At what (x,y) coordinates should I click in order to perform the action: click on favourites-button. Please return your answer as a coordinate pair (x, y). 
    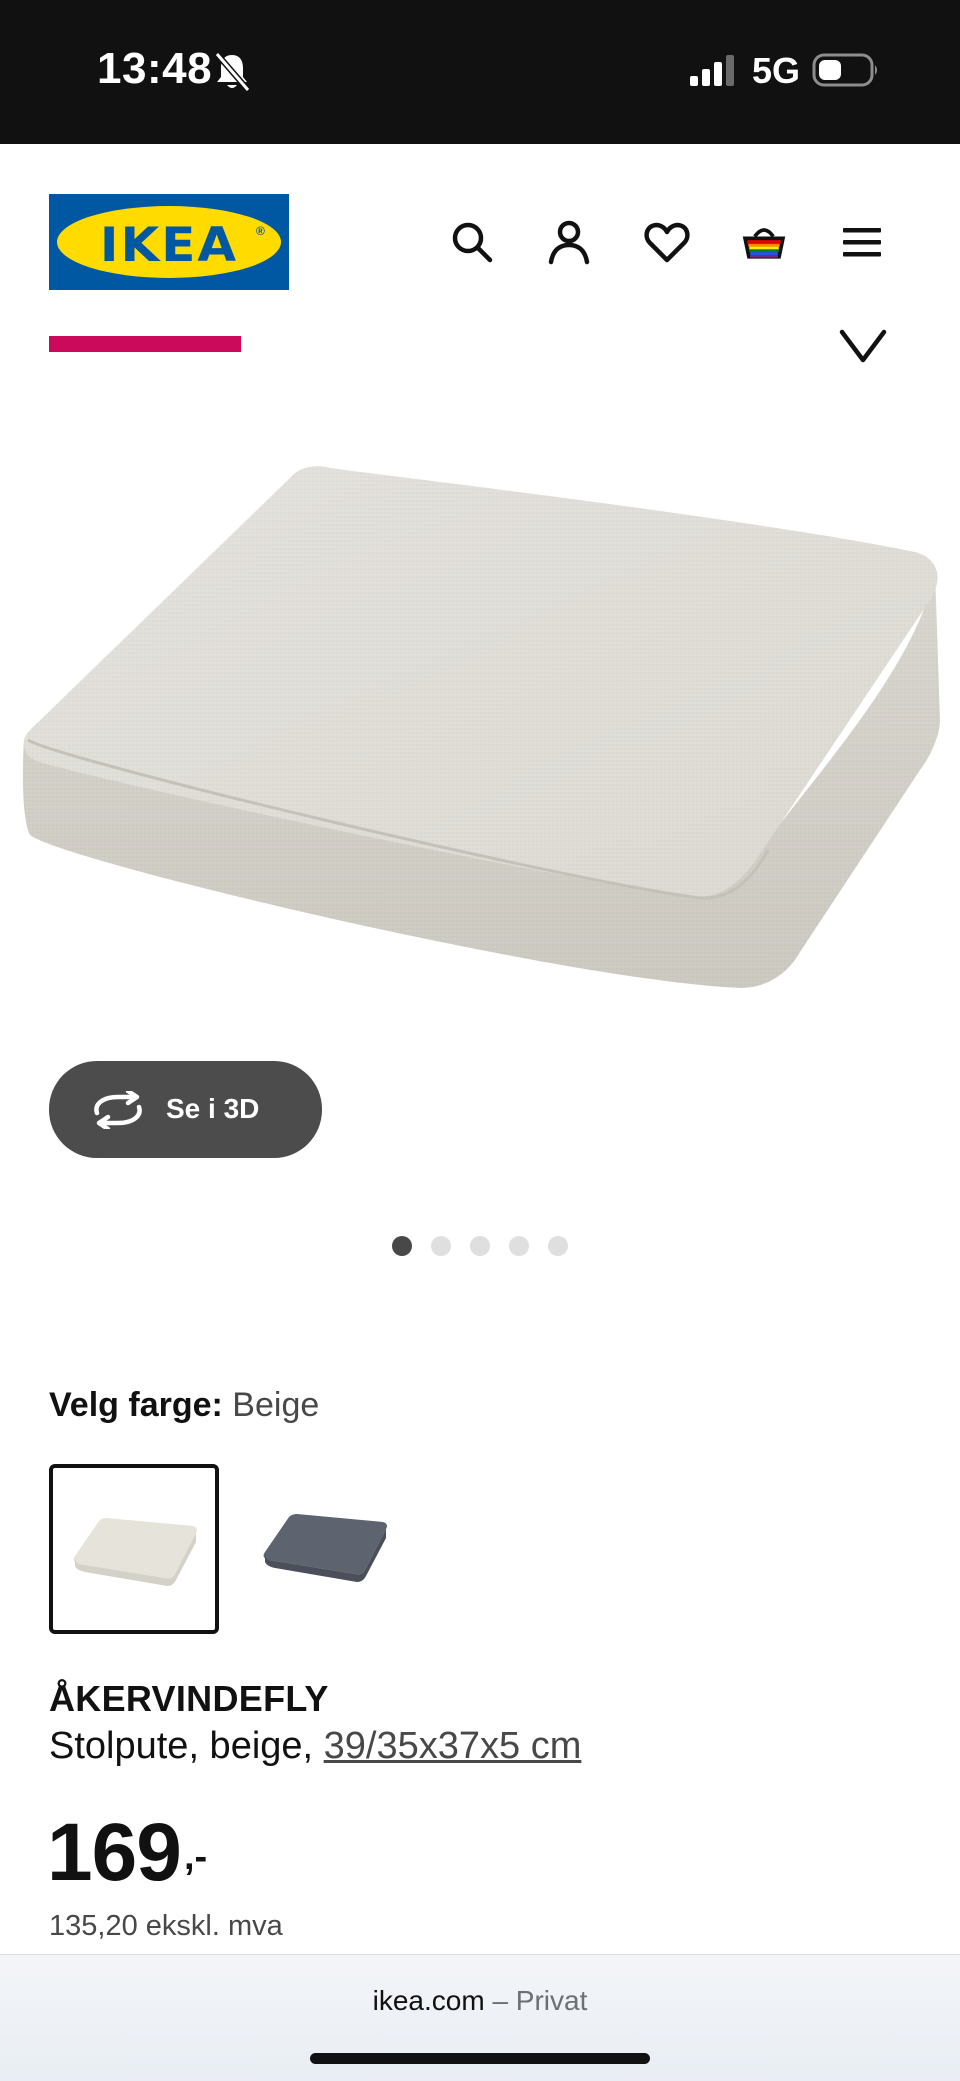
    Looking at the image, I should click on (667, 242).